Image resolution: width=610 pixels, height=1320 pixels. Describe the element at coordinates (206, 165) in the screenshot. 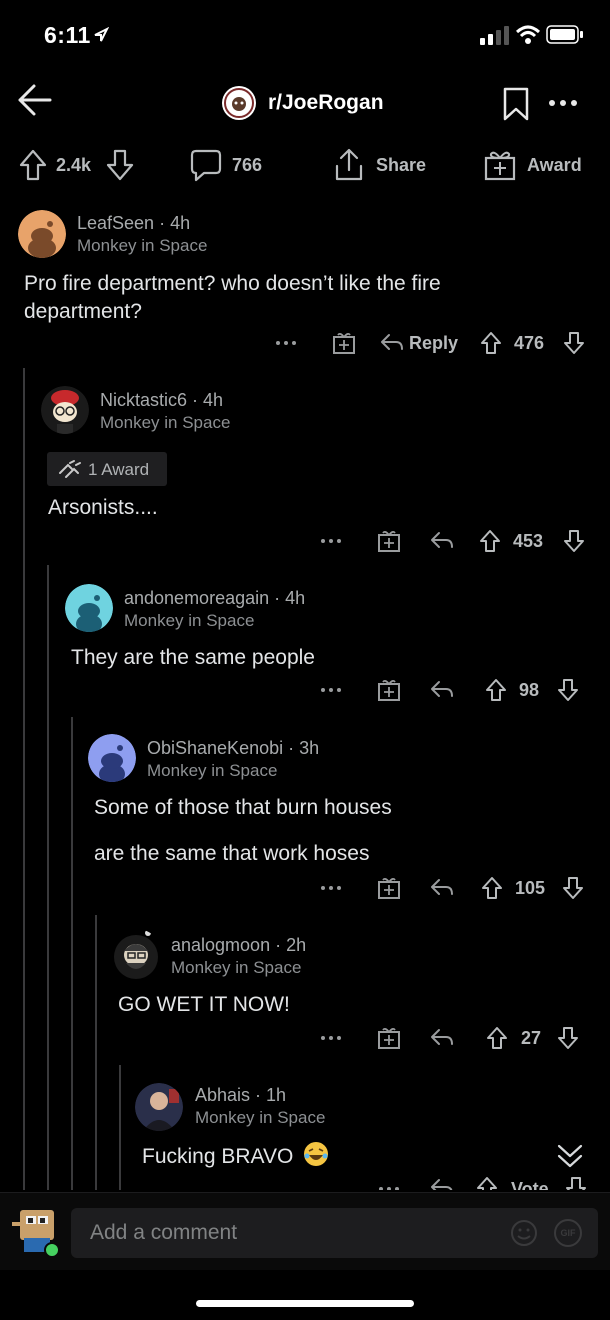

I see `comment-icon` at that location.